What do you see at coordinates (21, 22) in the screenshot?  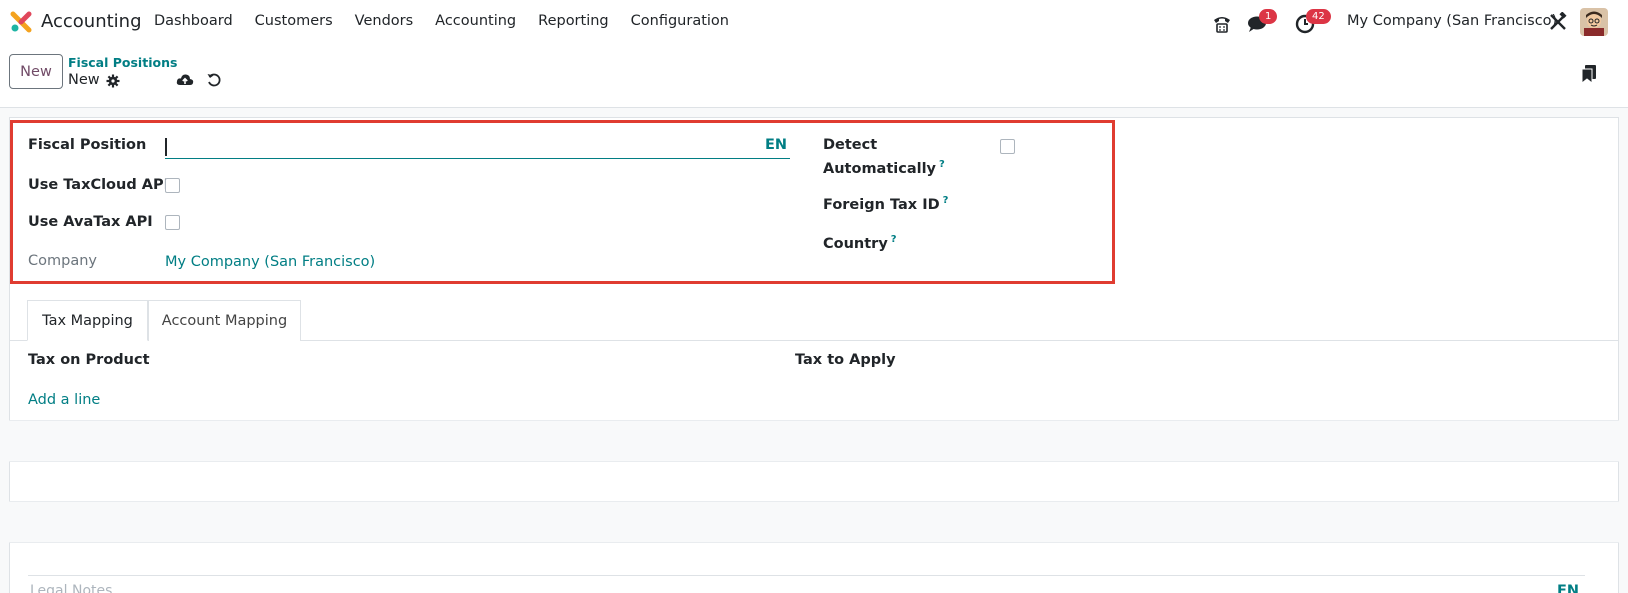 I see `accounting-app-icon` at bounding box center [21, 22].